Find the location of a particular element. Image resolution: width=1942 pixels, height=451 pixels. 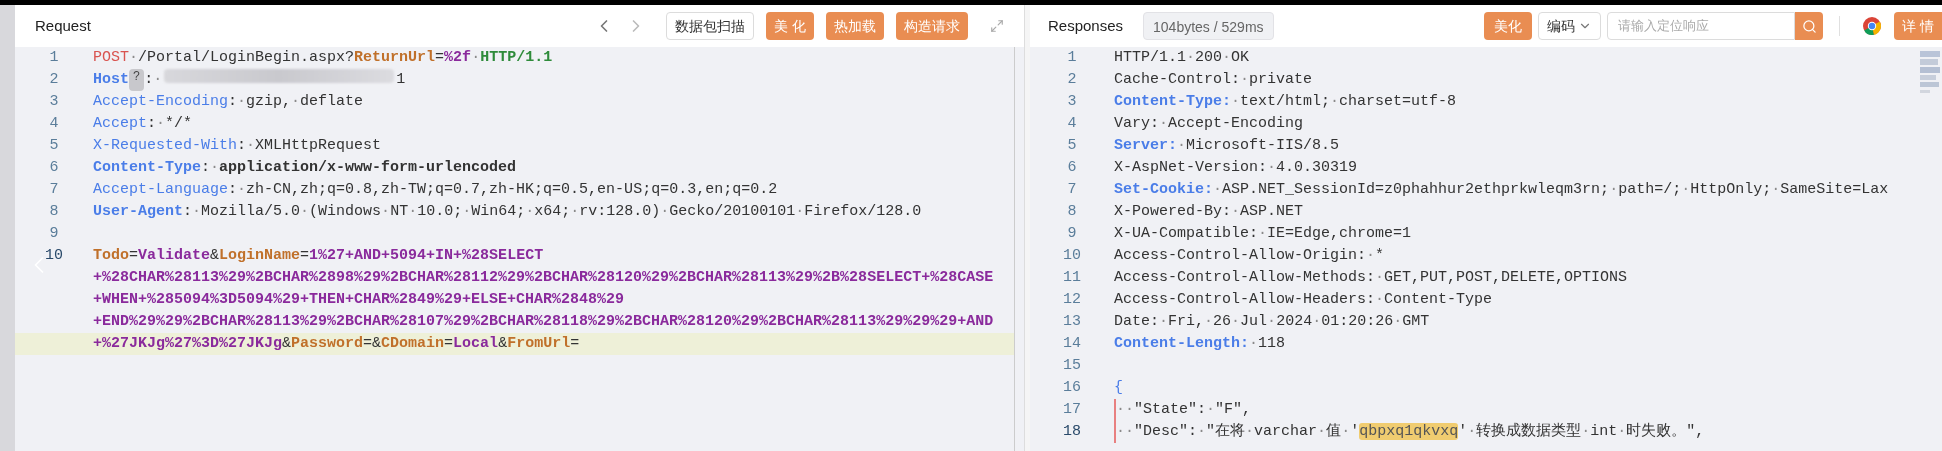

code-line: Accept-Language:·zh-CN,zh;q=0.8,zh-TW;q=0.7,zh-HK;q=0.5,en-US;q=0.3,en;q=0.2 is located at coordinates (435, 190).